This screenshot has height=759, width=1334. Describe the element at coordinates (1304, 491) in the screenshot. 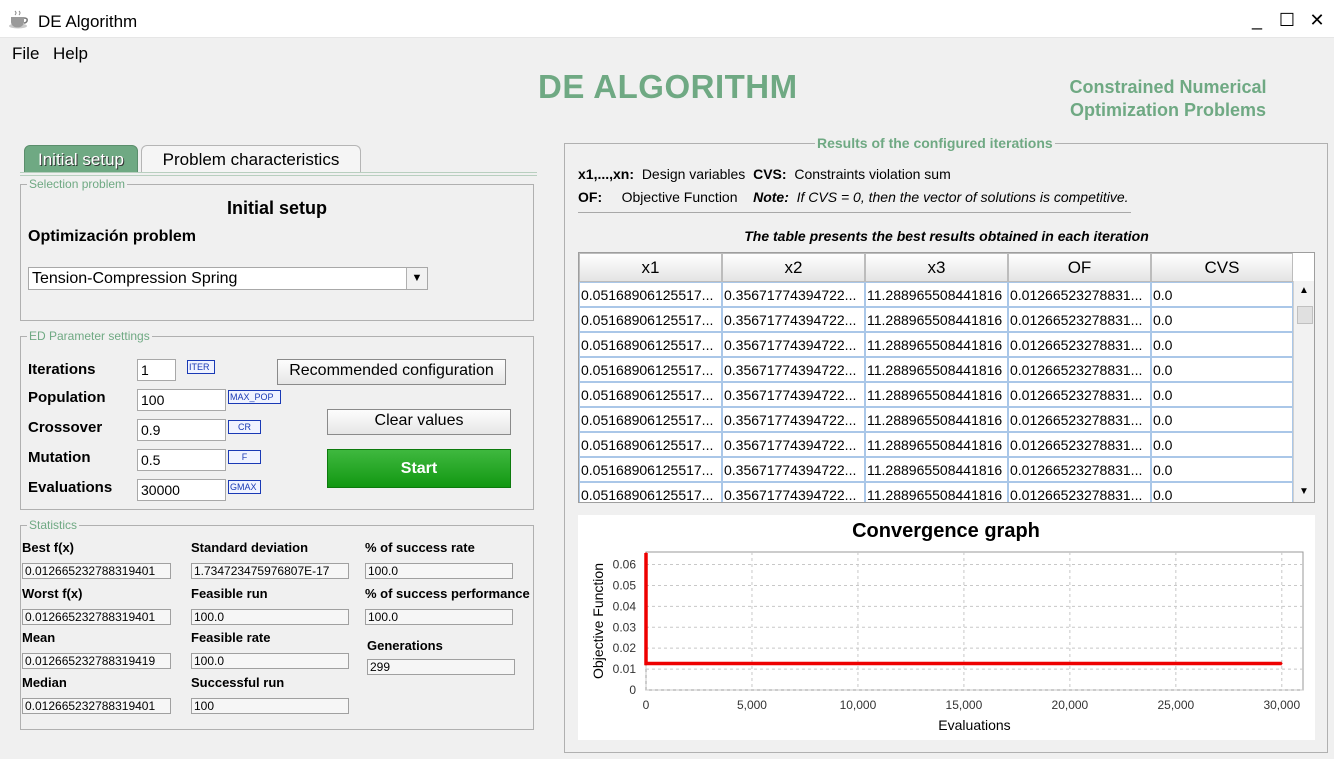

I see `scroll-down-icon: ▼` at that location.